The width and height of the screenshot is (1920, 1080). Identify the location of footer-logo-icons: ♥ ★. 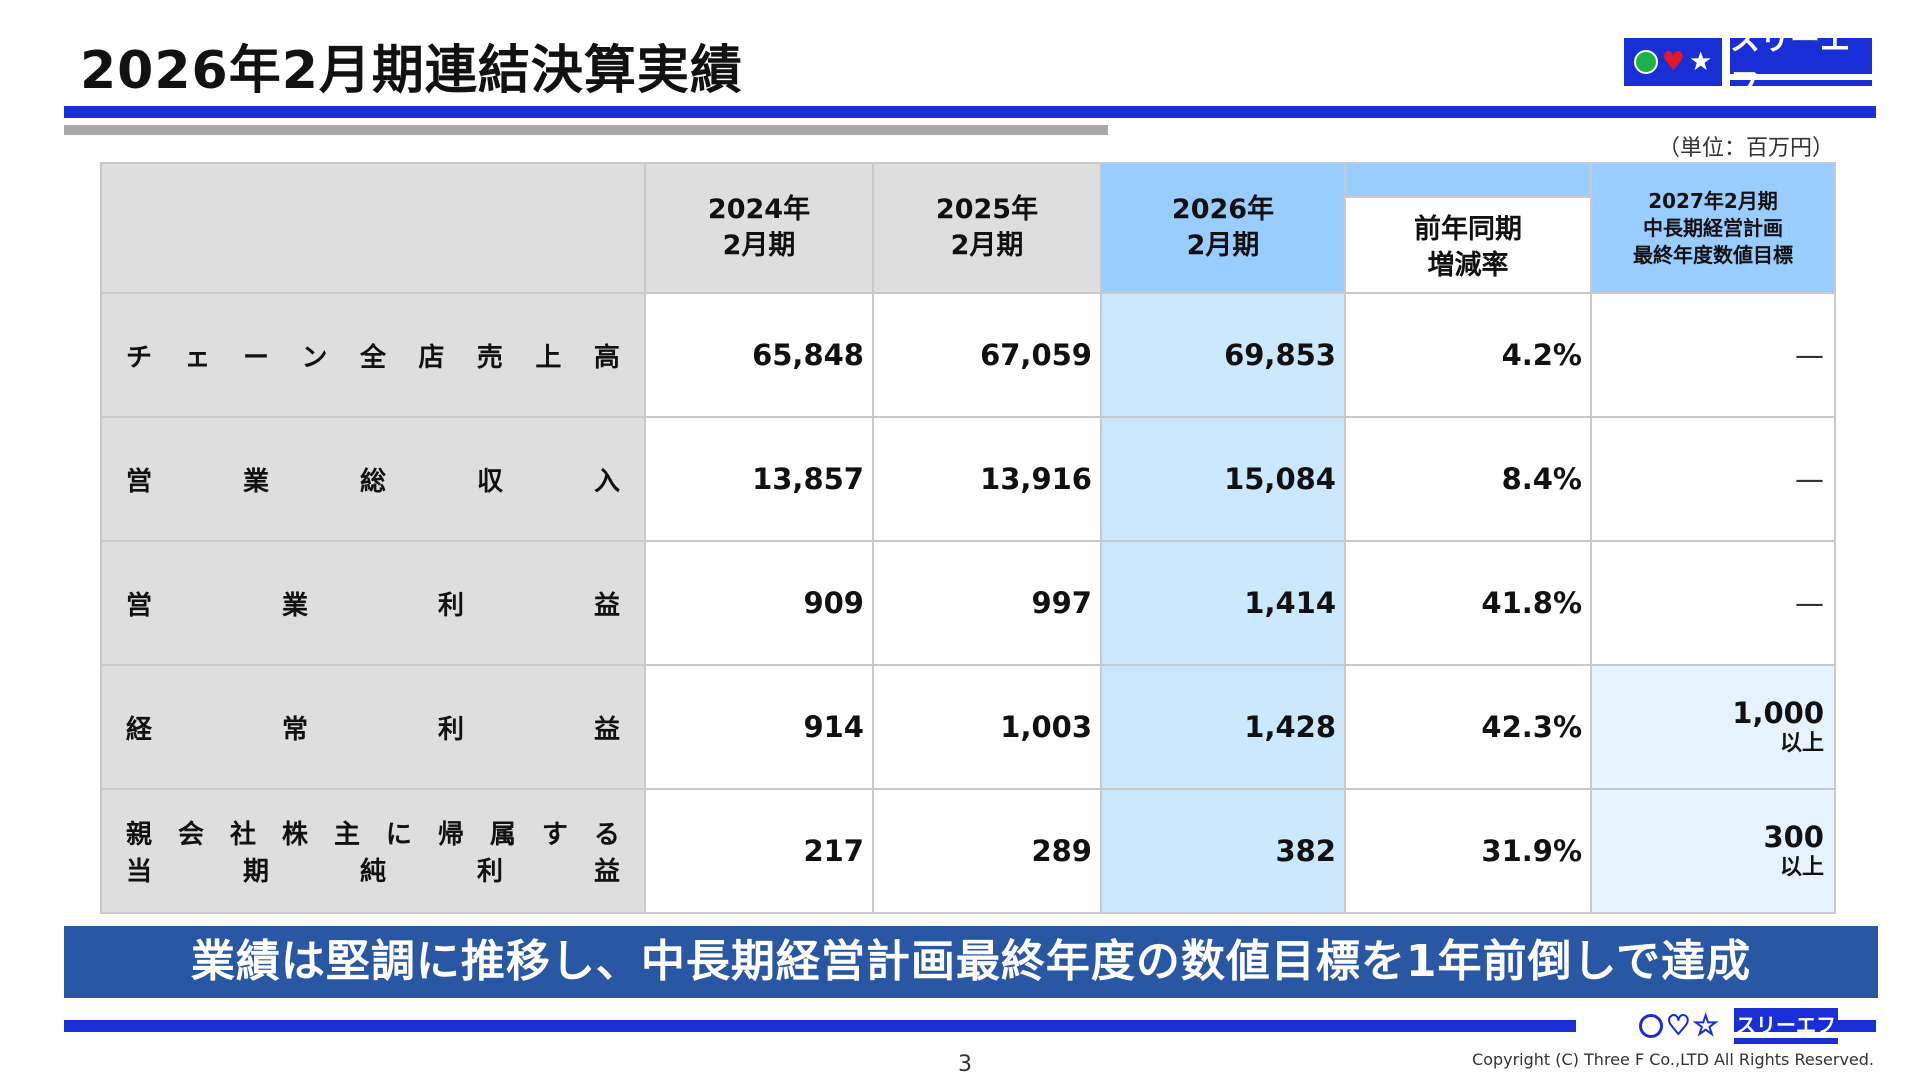
(1678, 1026).